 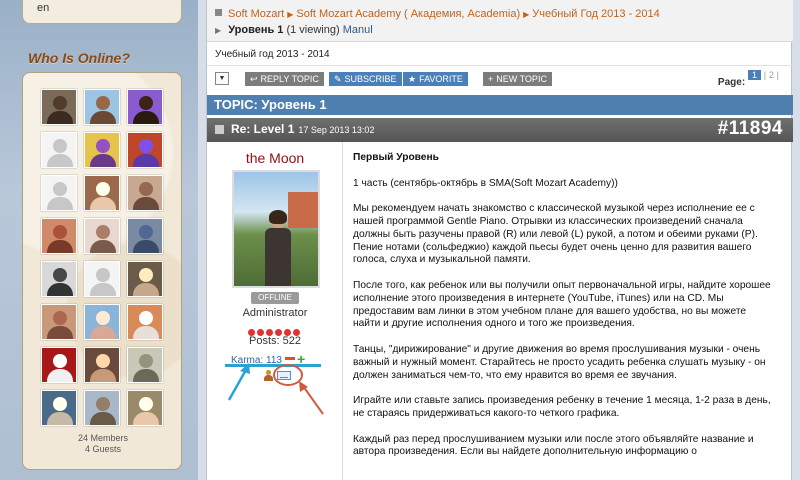 What do you see at coordinates (43, 8) in the screenshot?
I see `language-label: en` at bounding box center [43, 8].